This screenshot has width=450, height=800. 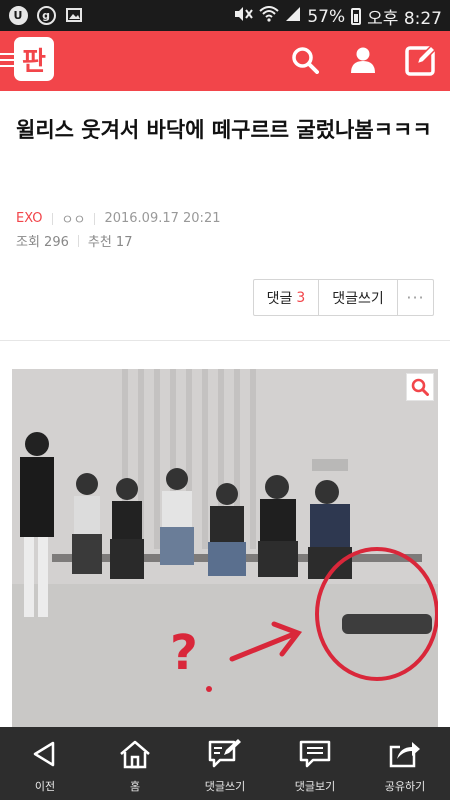 I want to click on battery-icon, so click(x=356, y=16).